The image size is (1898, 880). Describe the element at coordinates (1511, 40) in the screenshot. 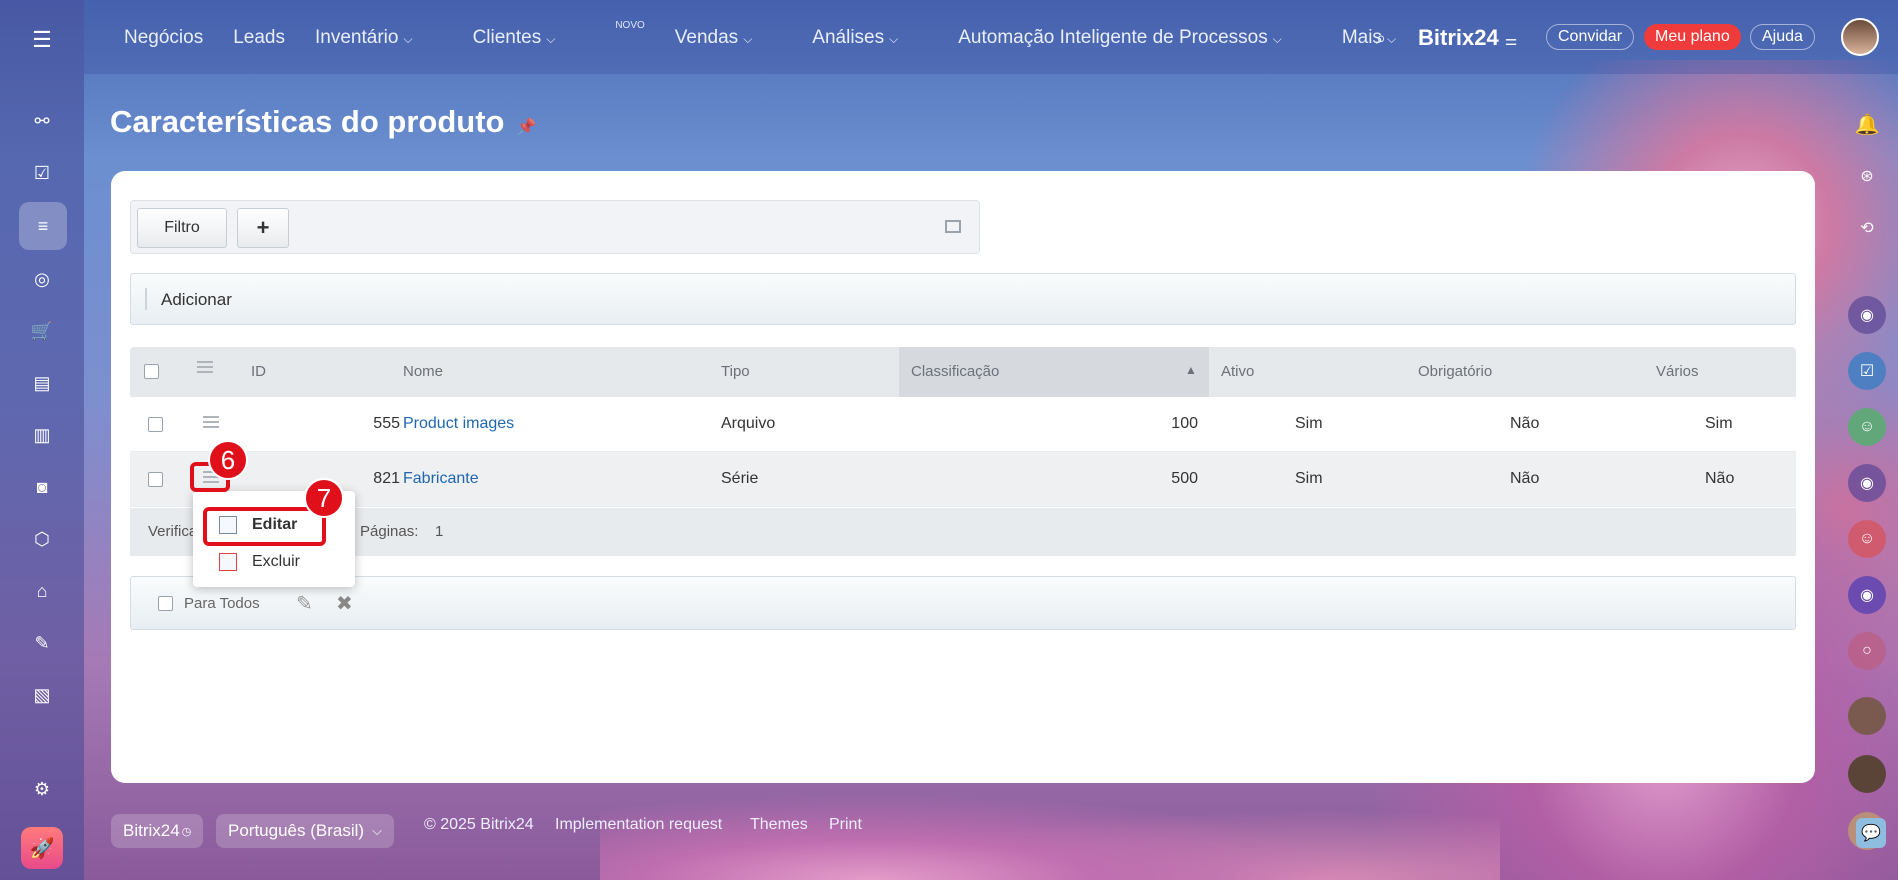

I see `settings-sliders-icon: ⚌` at that location.